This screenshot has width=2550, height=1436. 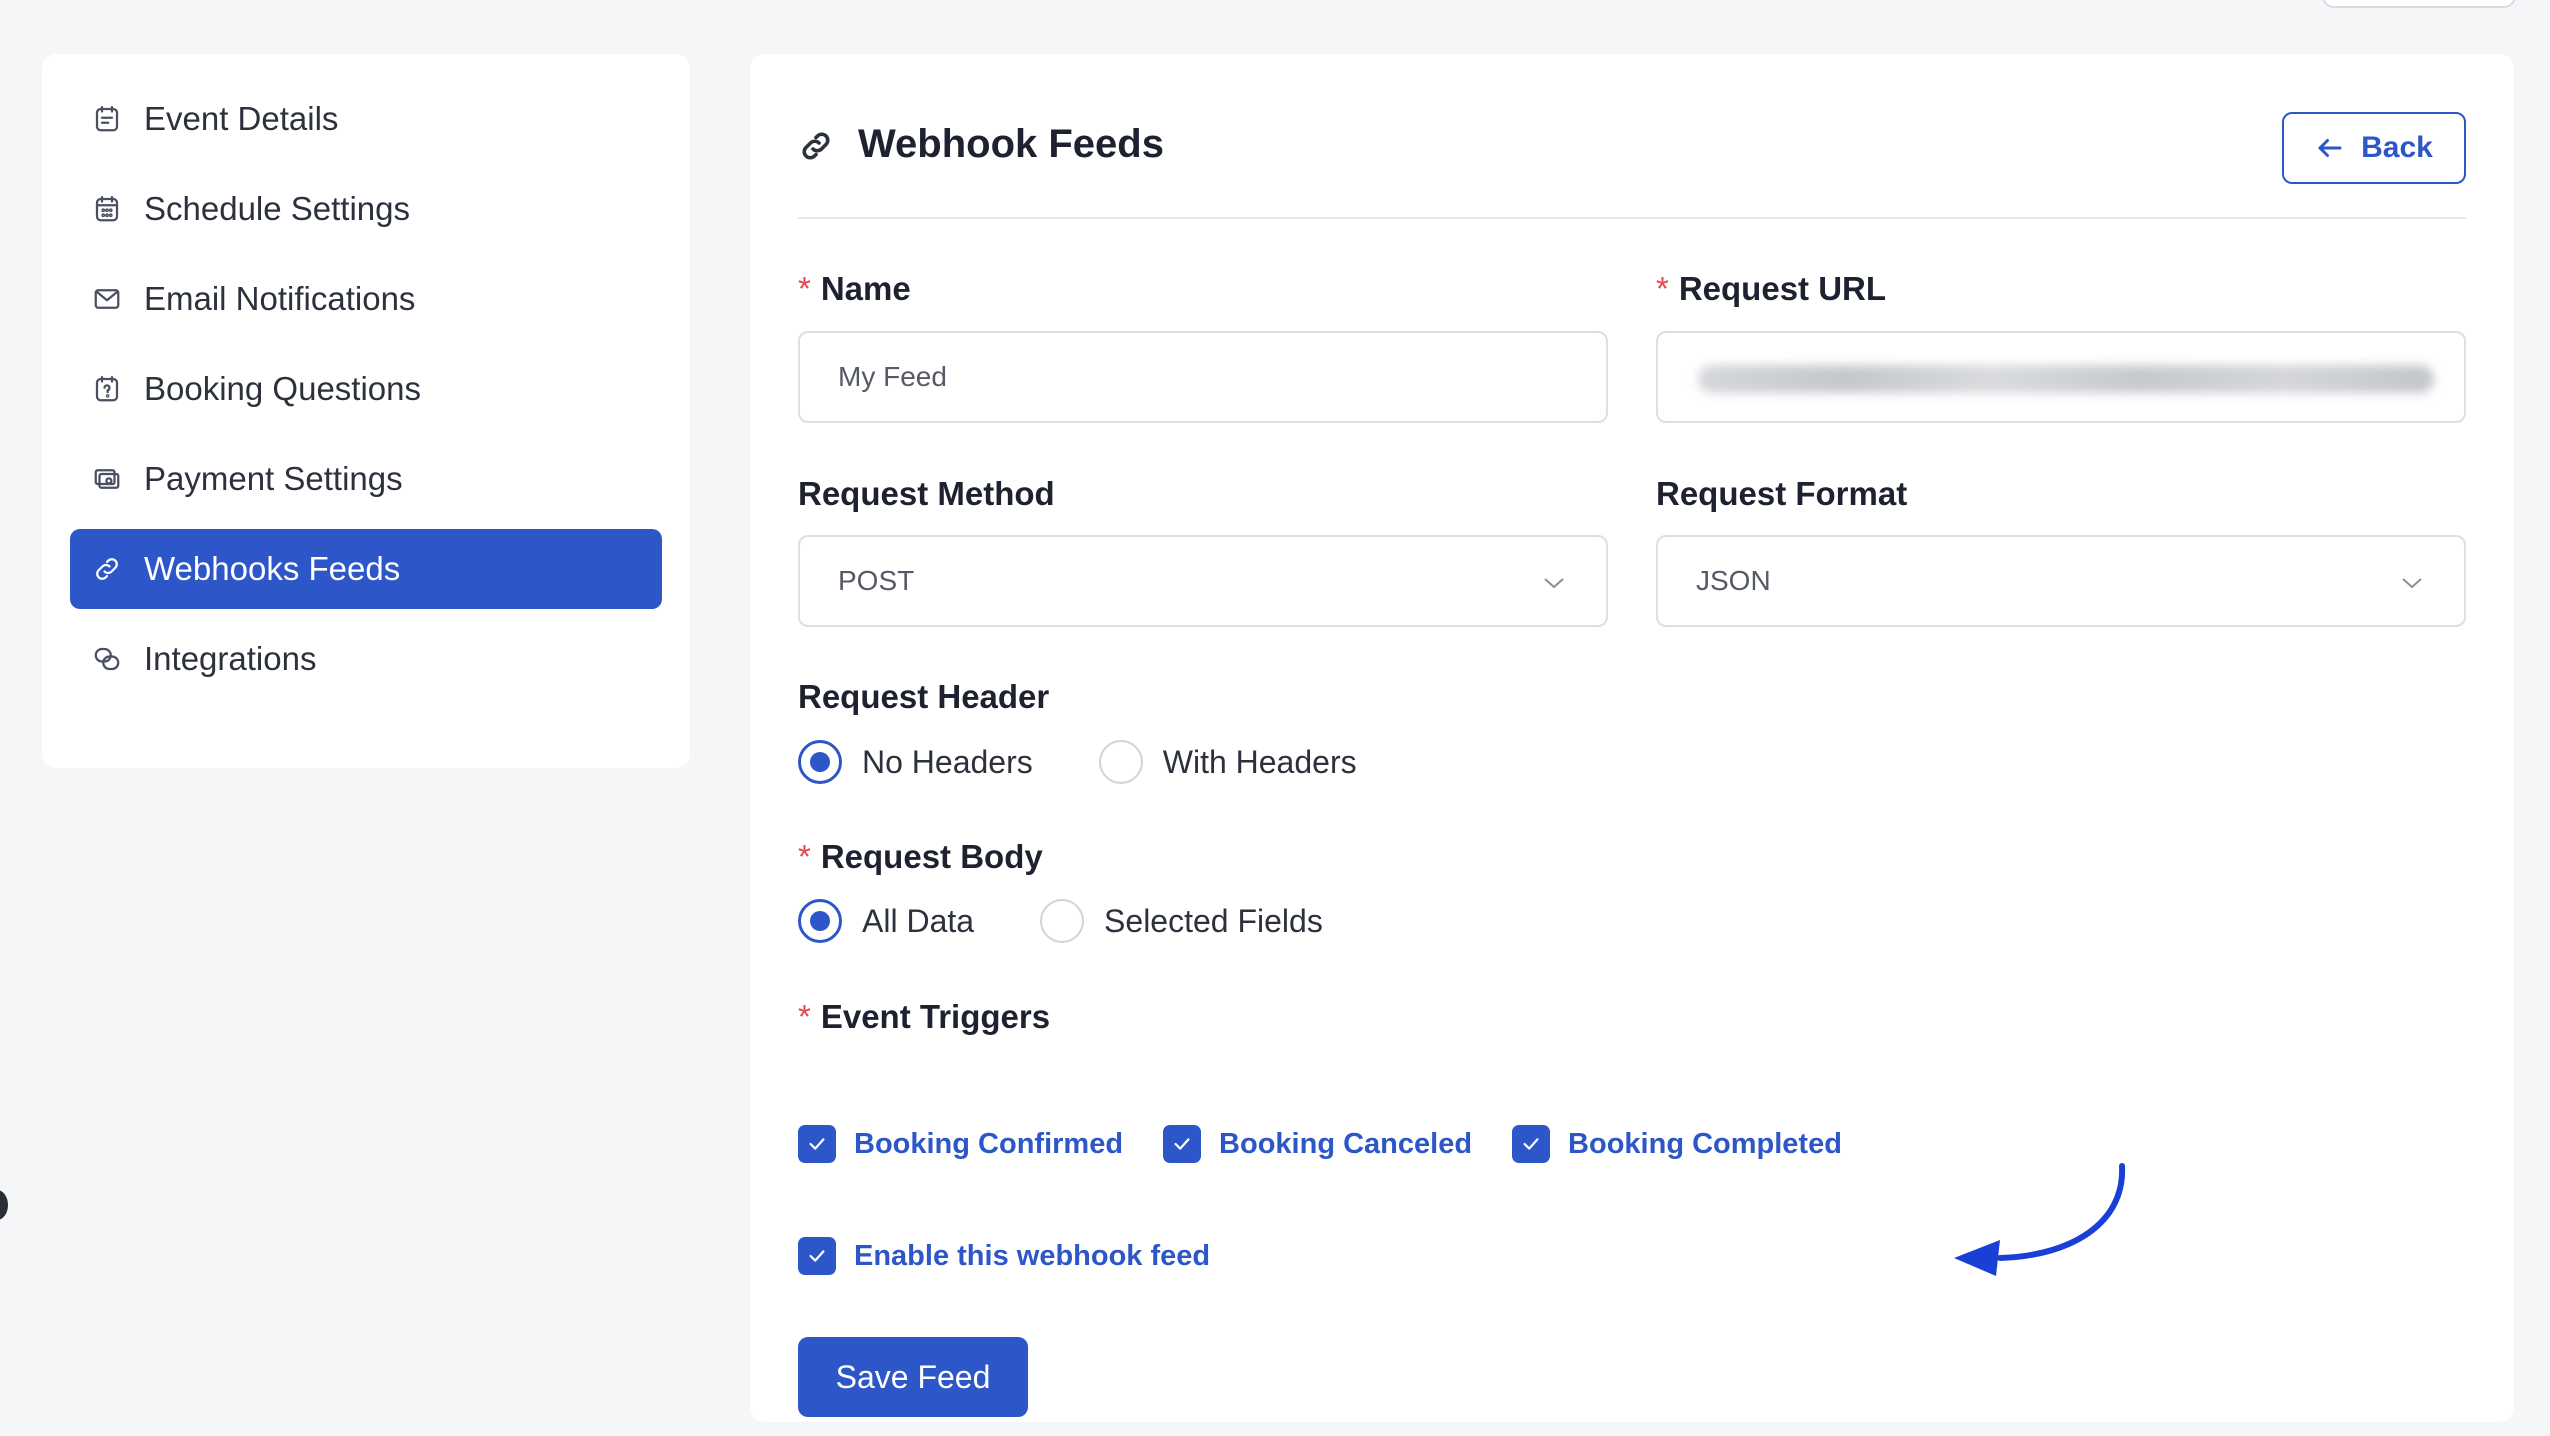 I want to click on radio-label: With Headers, so click(x=1259, y=761).